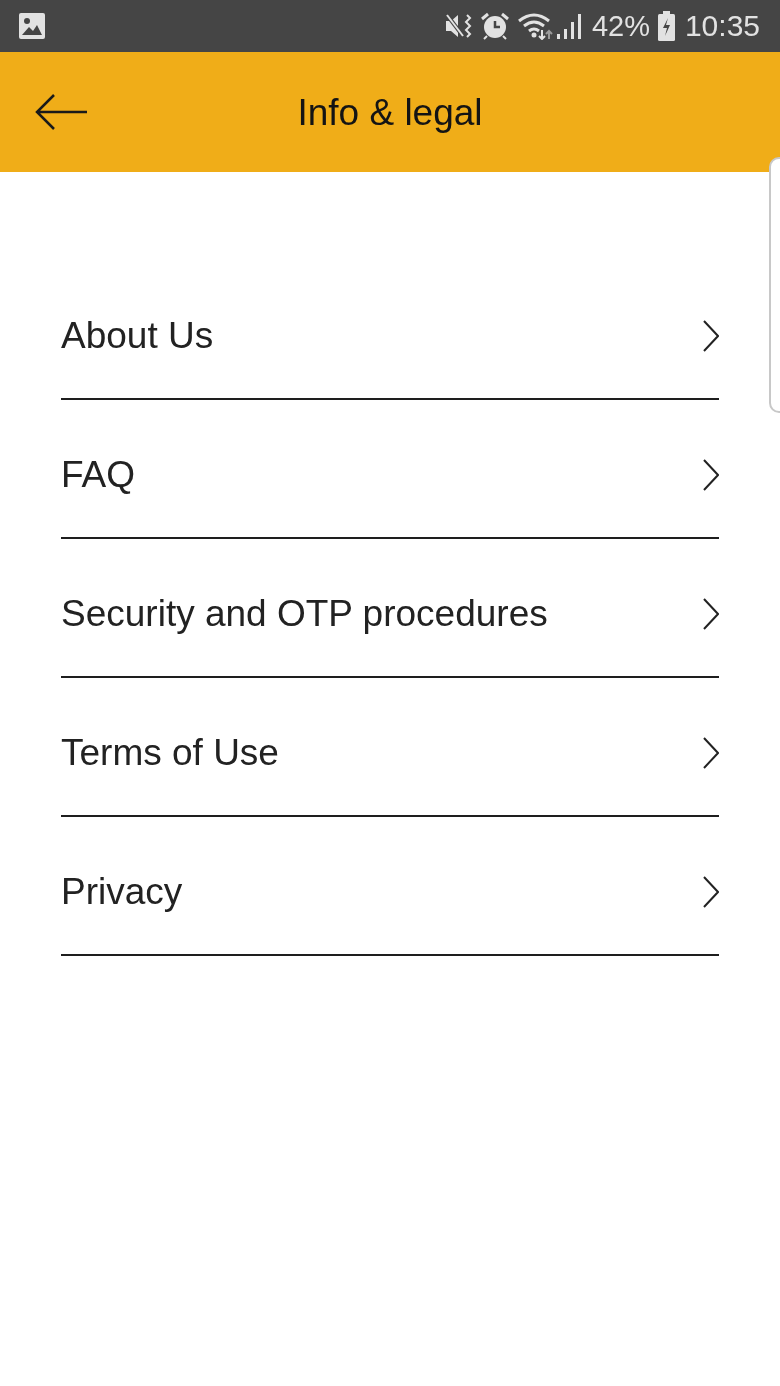  What do you see at coordinates (494, 26) in the screenshot?
I see `alarm-icon` at bounding box center [494, 26].